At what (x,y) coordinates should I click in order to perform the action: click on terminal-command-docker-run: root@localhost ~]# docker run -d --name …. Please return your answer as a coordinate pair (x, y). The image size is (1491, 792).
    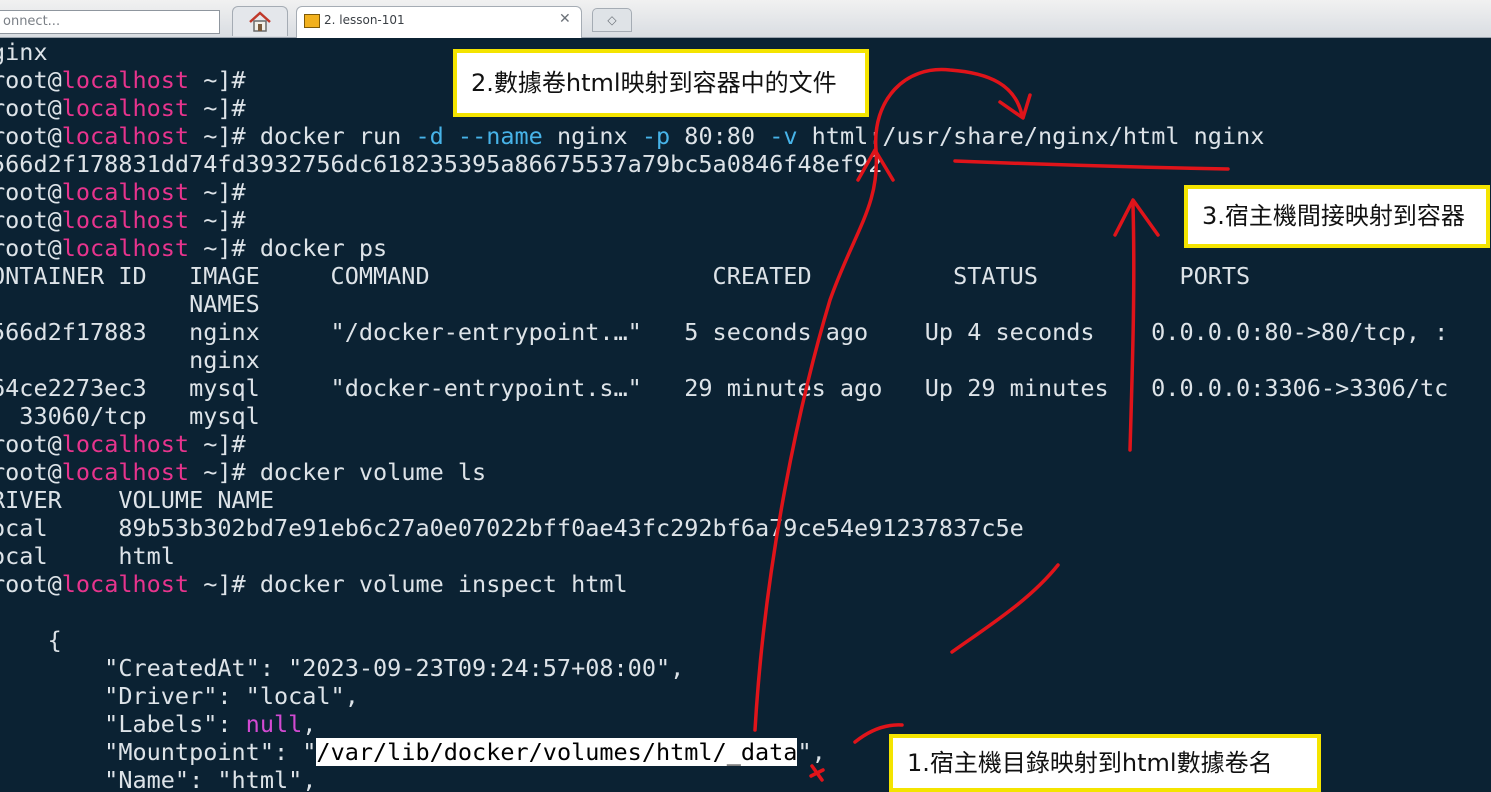
    Looking at the image, I should click on (632, 136).